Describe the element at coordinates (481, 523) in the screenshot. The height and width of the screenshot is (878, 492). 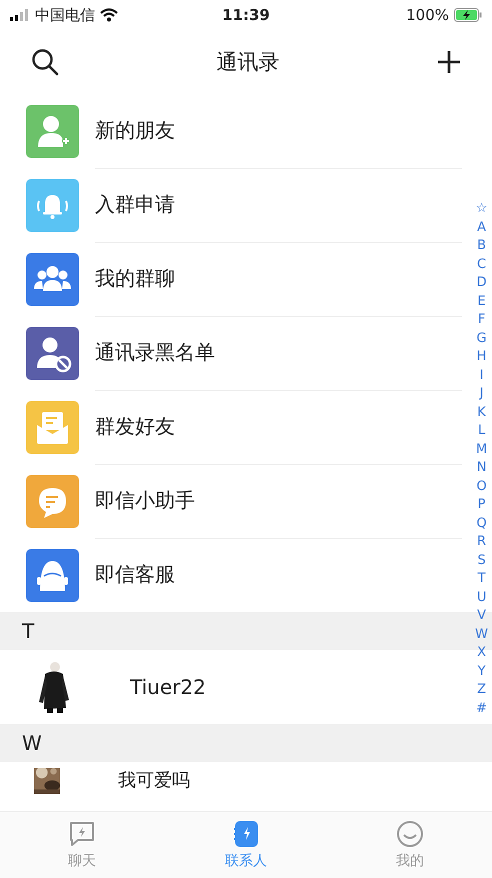
I see `index-letter: Q` at that location.